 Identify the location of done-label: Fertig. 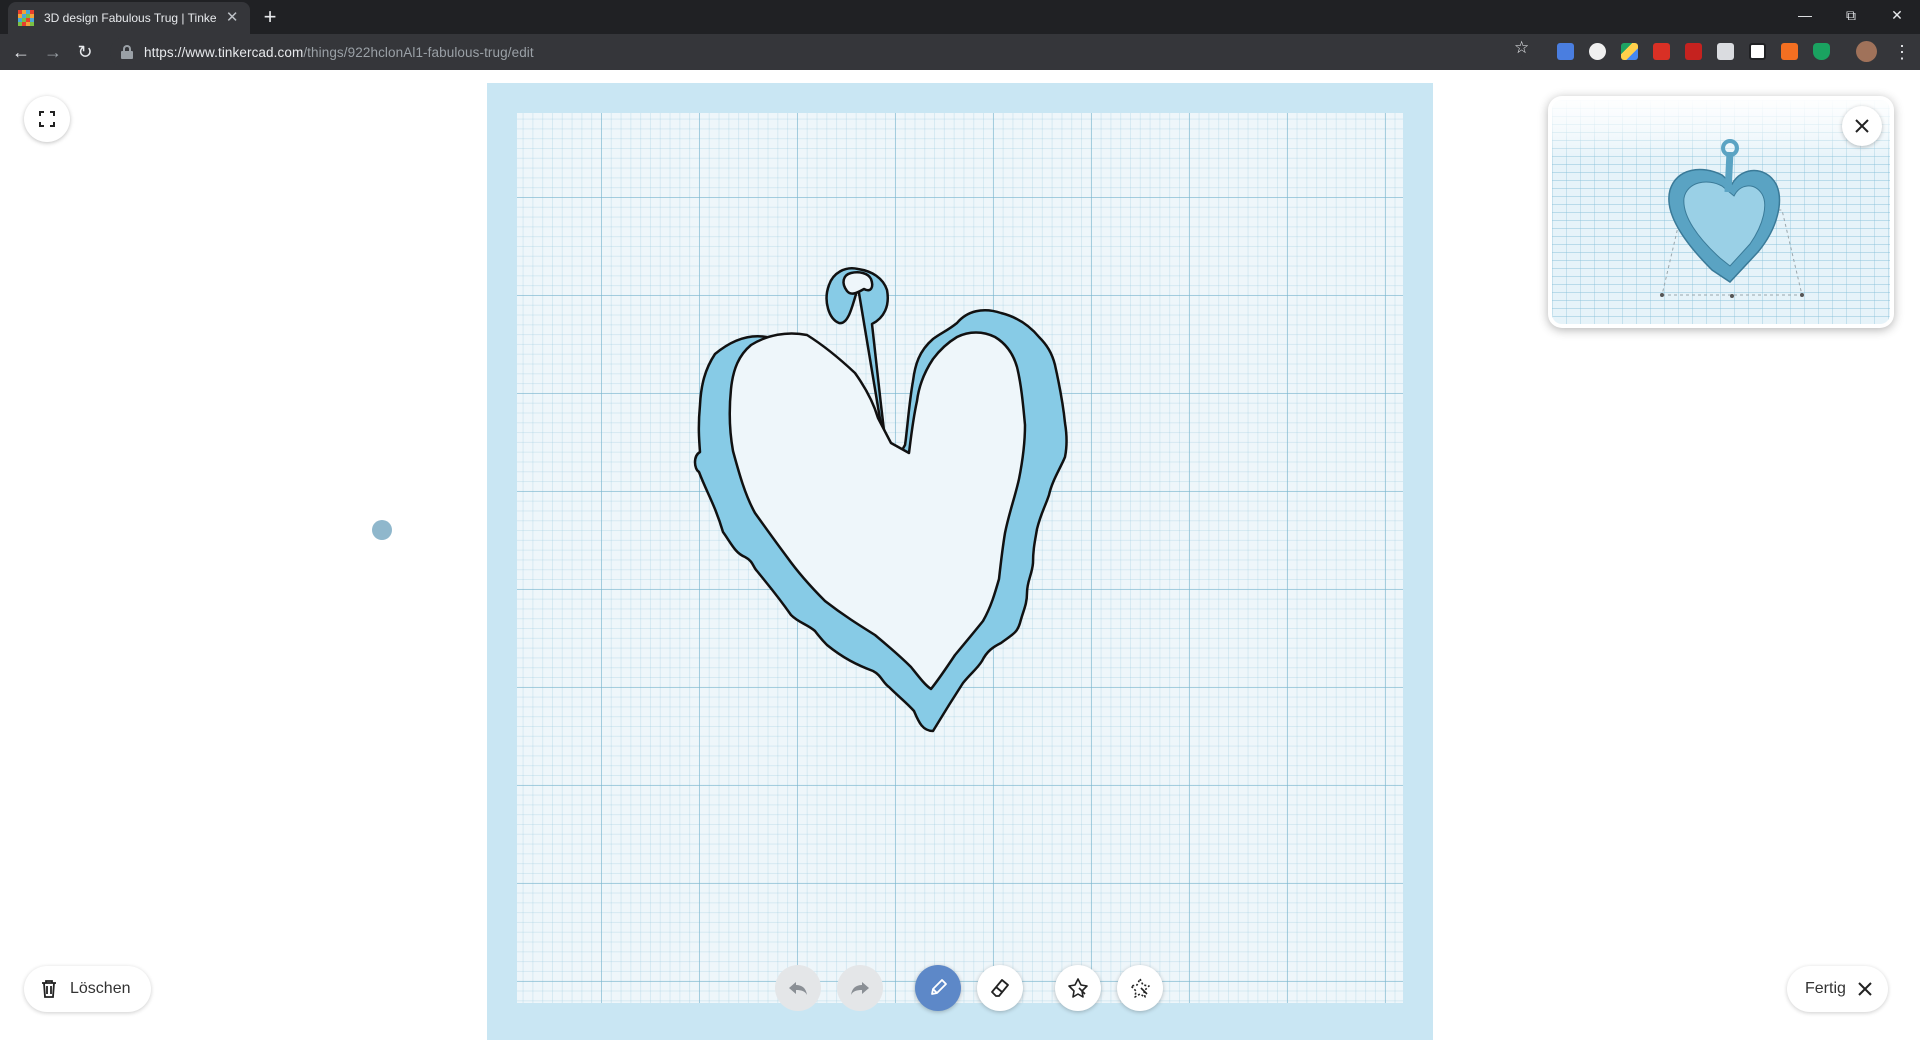
(1825, 988).